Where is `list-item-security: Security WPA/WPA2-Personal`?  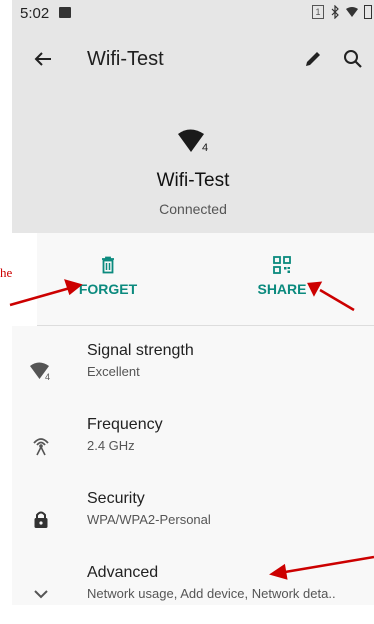
list-item-security: Security WPA/WPA2-Personal is located at coordinates (193, 520).